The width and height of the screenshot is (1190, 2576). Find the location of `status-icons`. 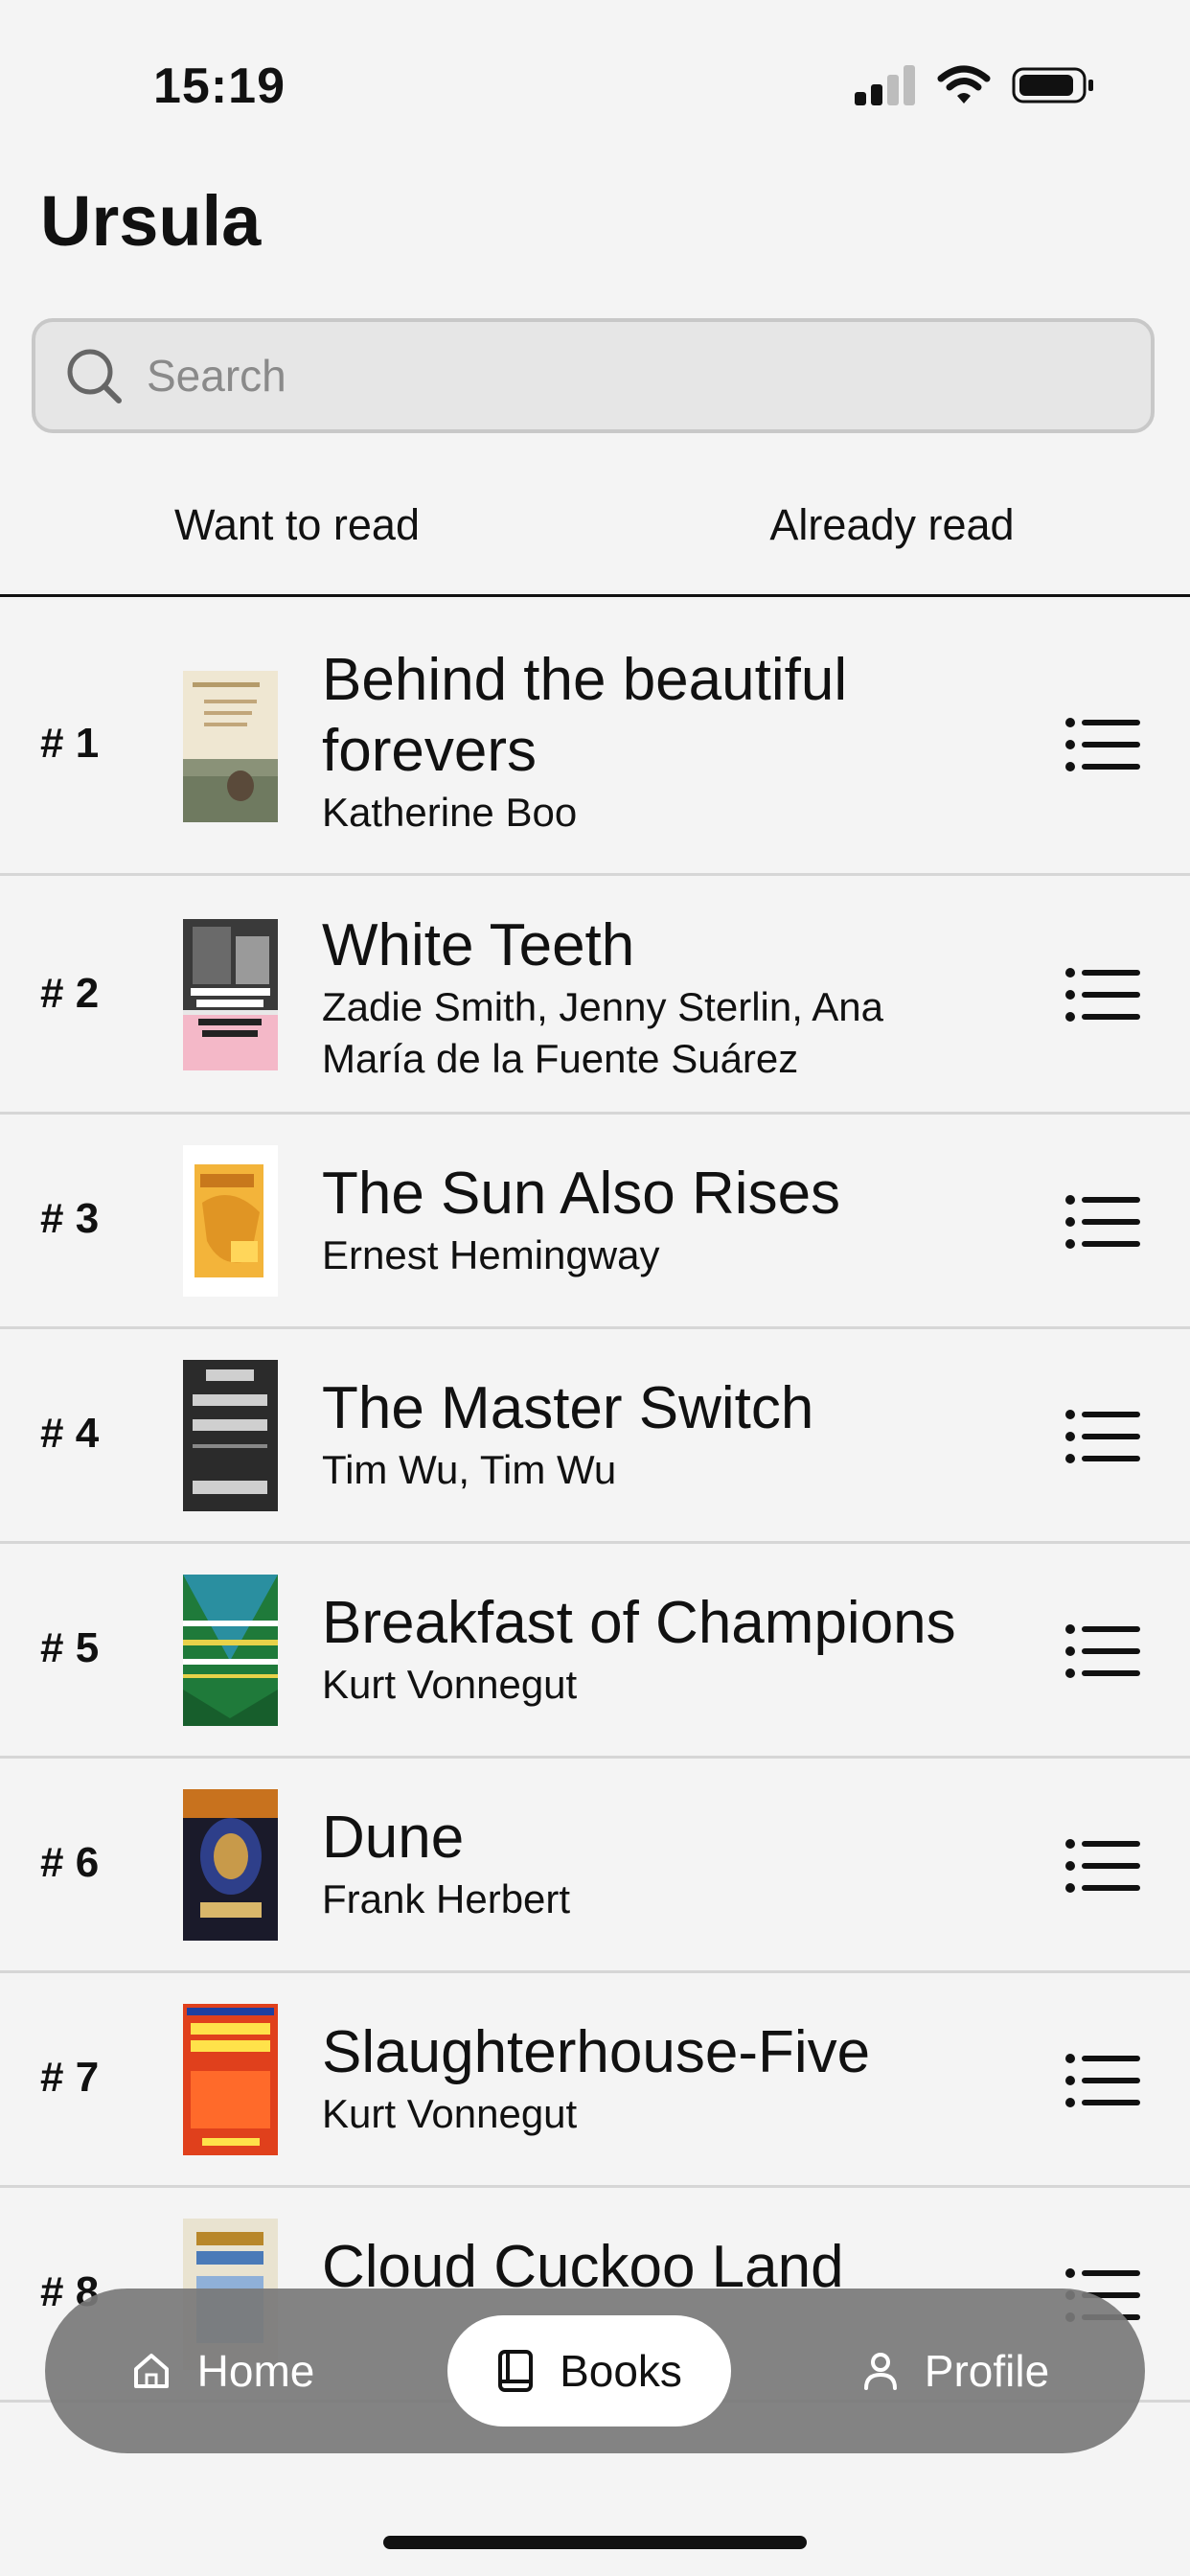

status-icons is located at coordinates (974, 85).